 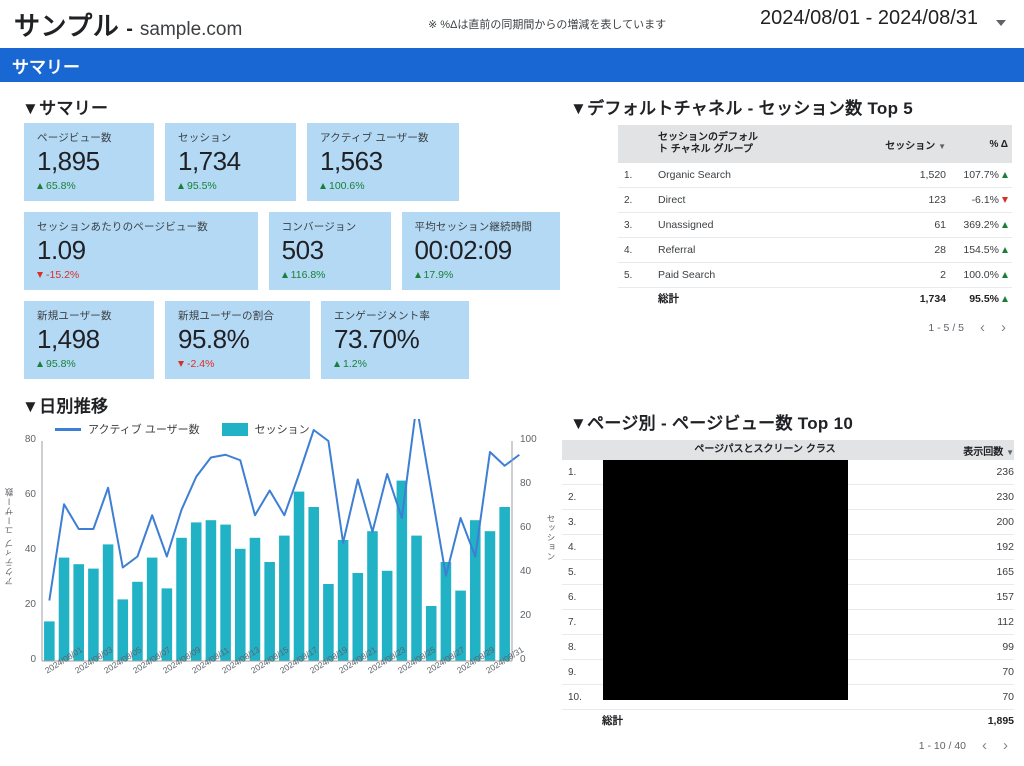 What do you see at coordinates (141, 251) in the screenshot?
I see `kpi-card: セッションあたりのページビュー数 1.09 -15.2%` at bounding box center [141, 251].